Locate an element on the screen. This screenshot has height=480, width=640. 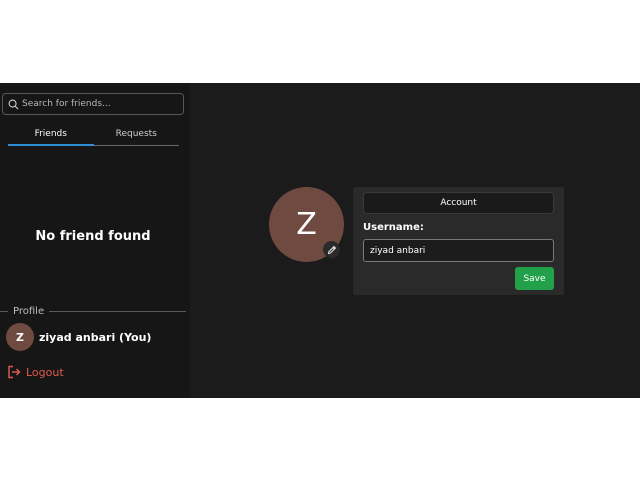
tab-requests: Requests is located at coordinates (136, 137).